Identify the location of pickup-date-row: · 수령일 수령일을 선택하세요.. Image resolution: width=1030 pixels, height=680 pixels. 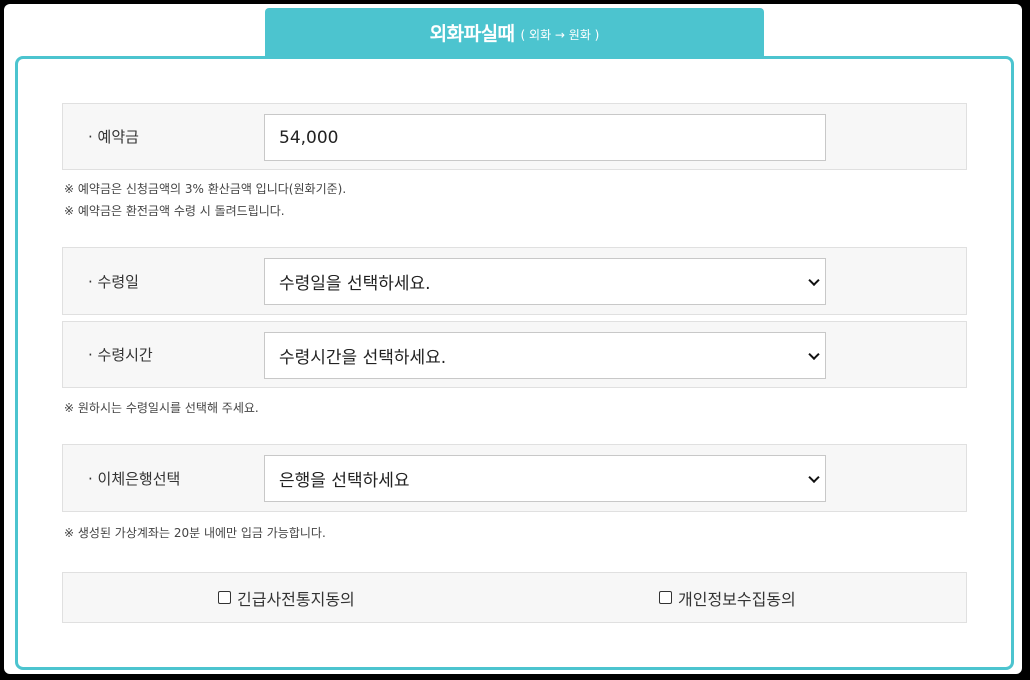
(514, 281).